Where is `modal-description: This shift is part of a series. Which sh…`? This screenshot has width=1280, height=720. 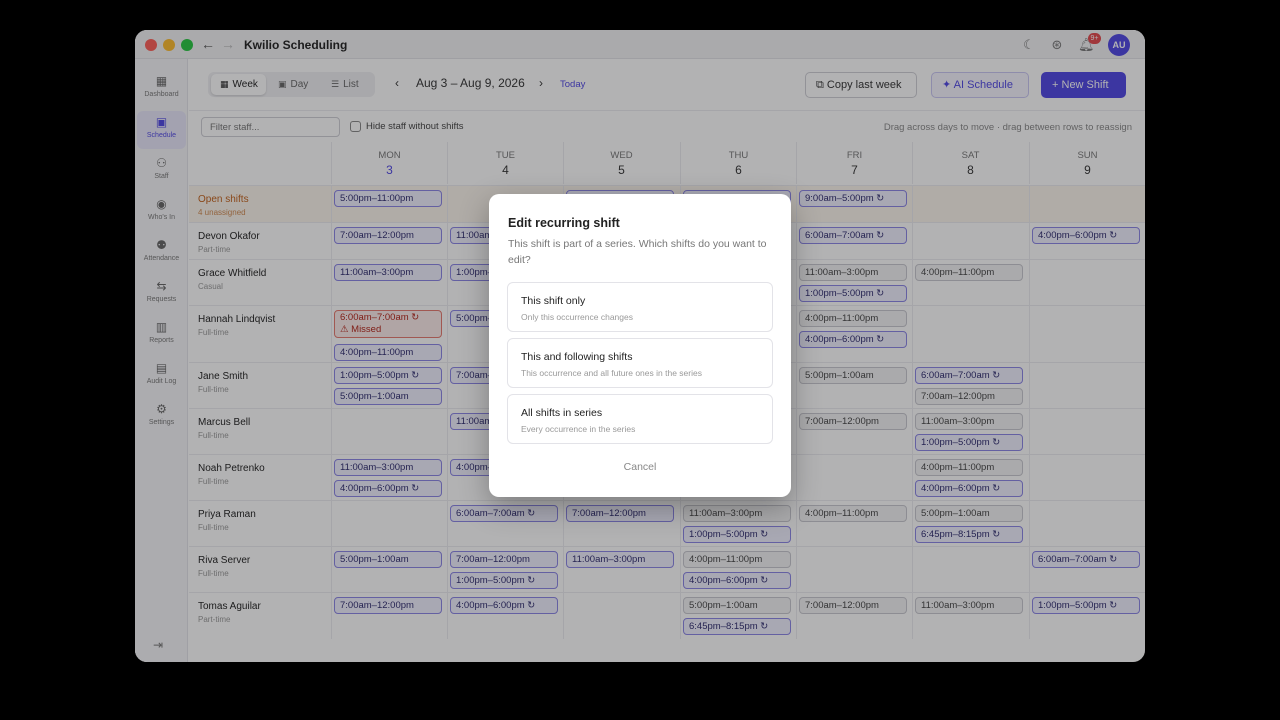 modal-description: This shift is part of a series. Which sh… is located at coordinates (637, 252).